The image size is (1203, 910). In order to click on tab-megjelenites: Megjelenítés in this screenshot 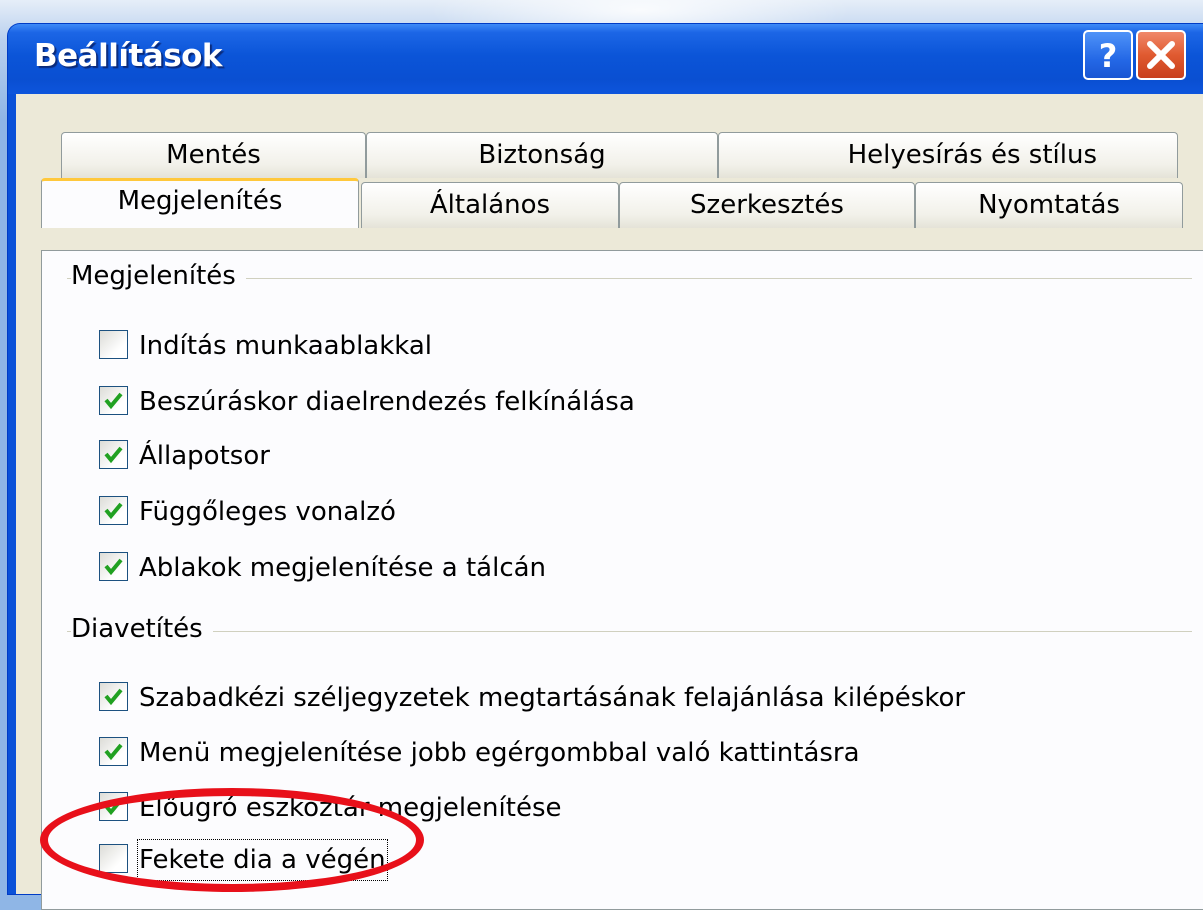, I will do `click(200, 203)`.